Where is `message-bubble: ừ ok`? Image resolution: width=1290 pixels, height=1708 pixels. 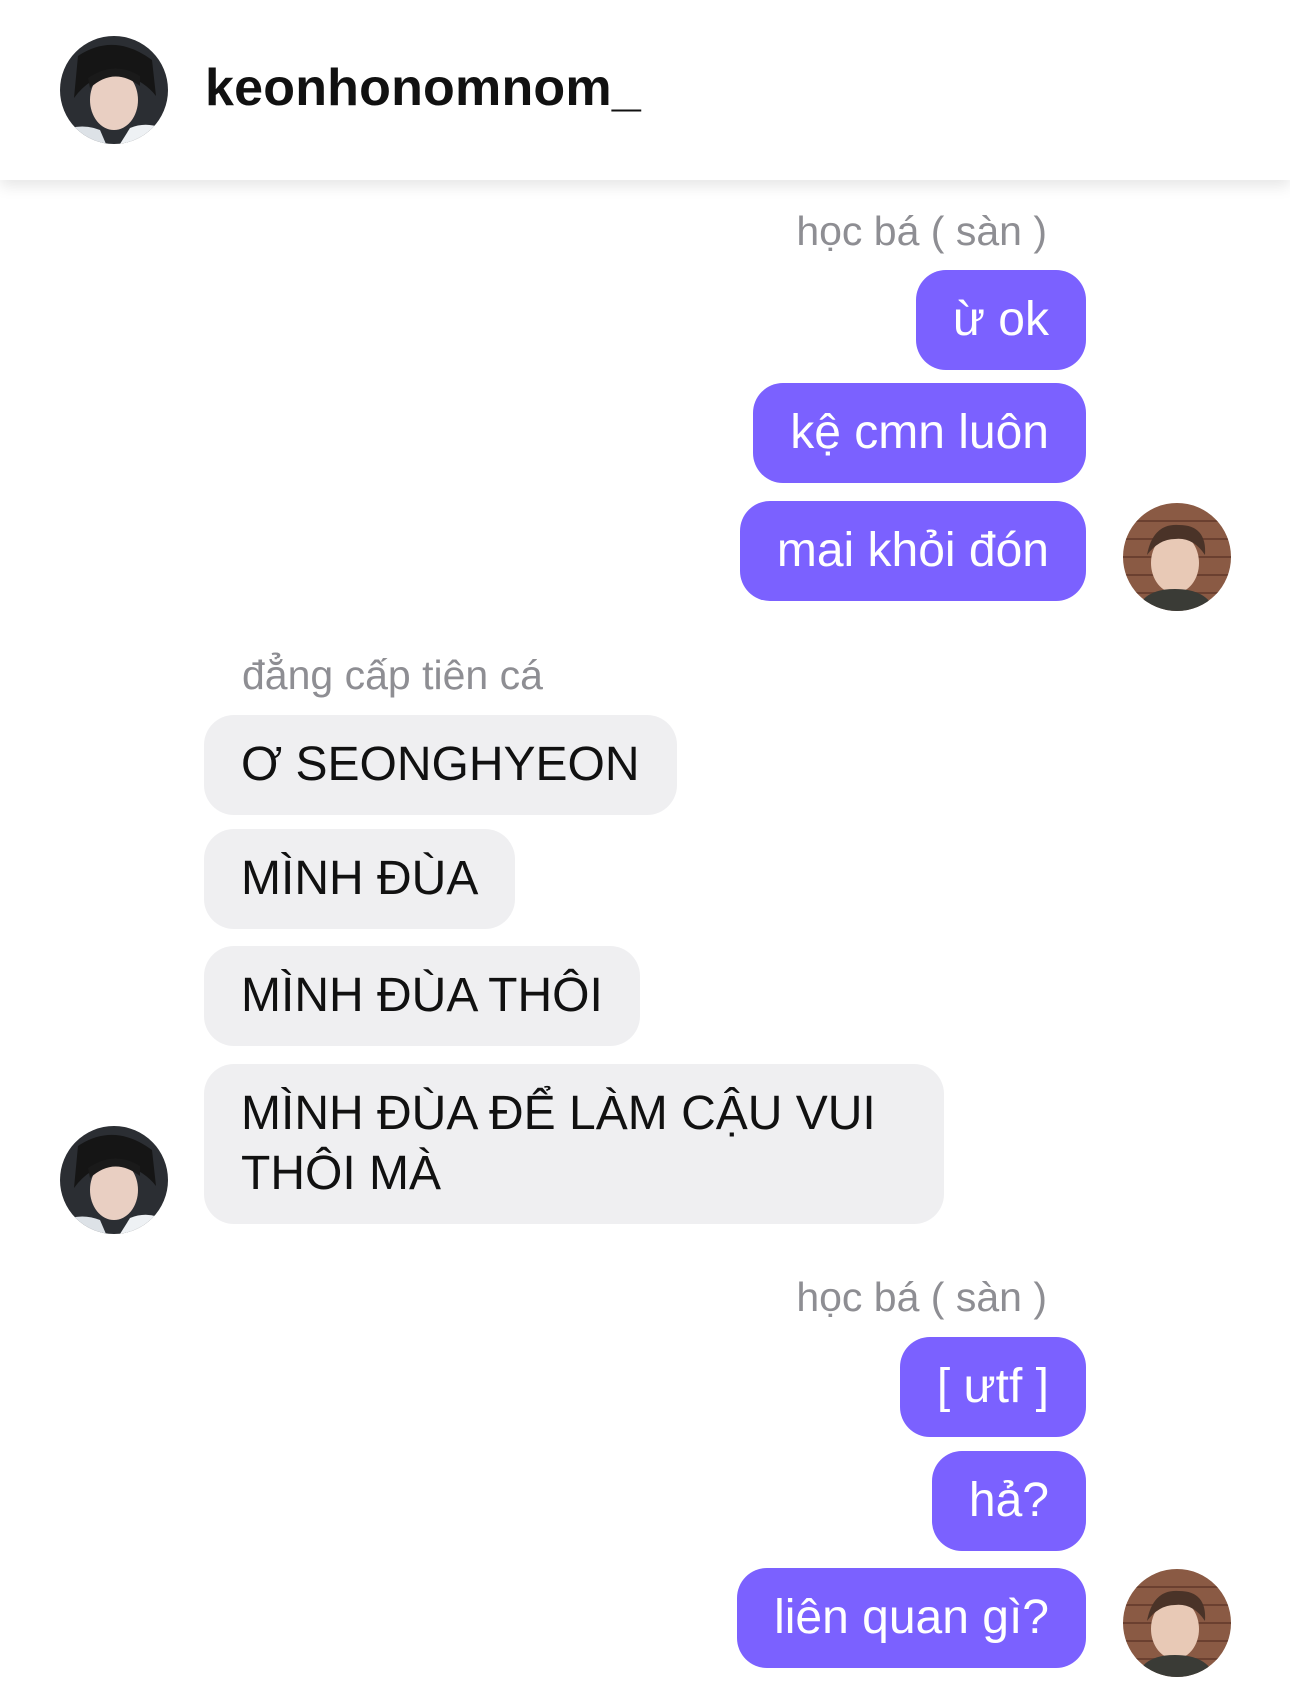
message-bubble: ừ ok is located at coordinates (1000, 320).